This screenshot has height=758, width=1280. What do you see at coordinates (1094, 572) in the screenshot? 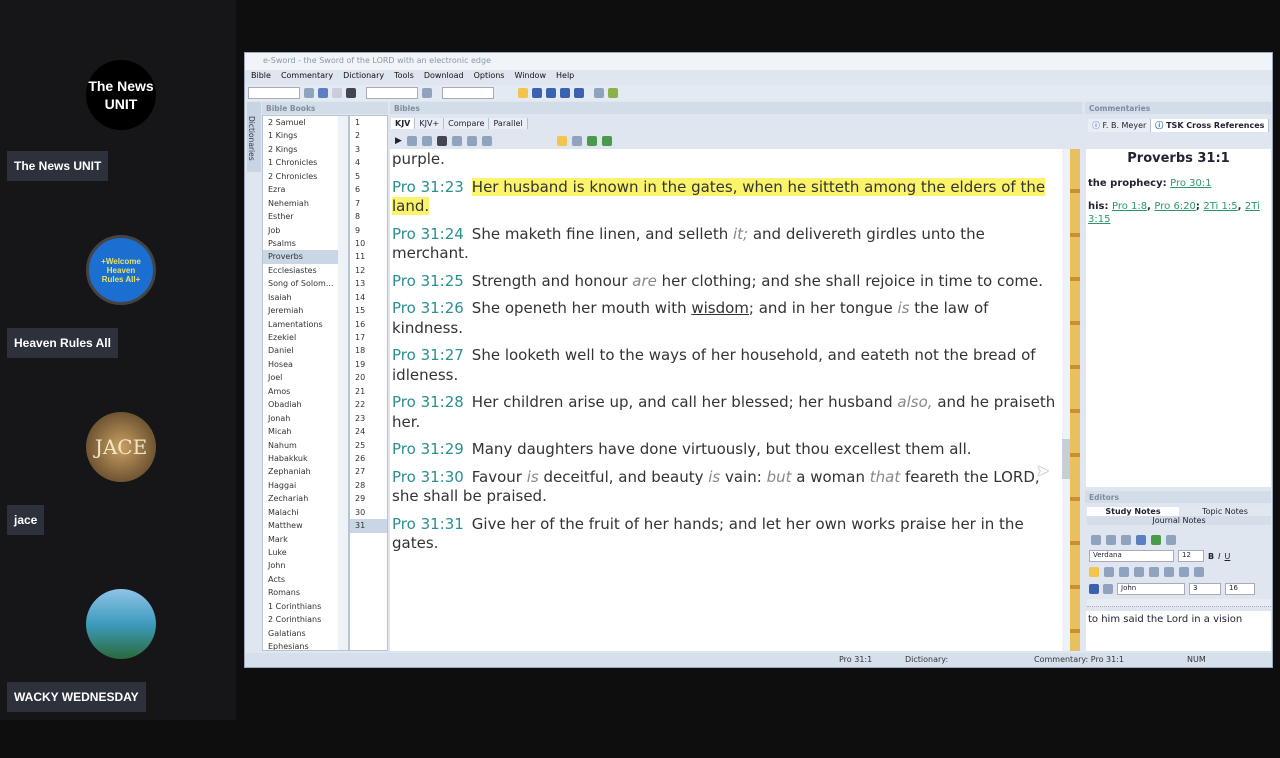
I see `align-left-icon` at bounding box center [1094, 572].